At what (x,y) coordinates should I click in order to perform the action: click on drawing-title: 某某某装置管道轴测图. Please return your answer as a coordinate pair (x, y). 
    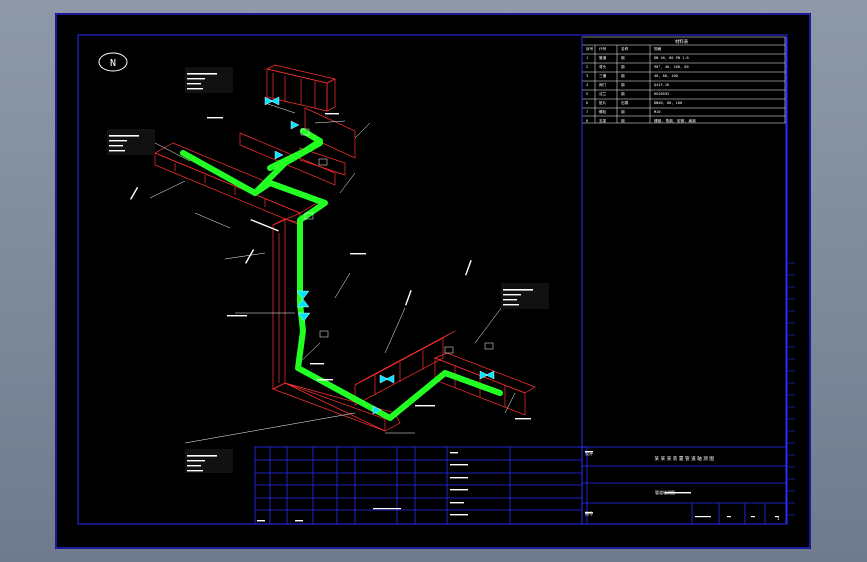
    Looking at the image, I should click on (685, 458).